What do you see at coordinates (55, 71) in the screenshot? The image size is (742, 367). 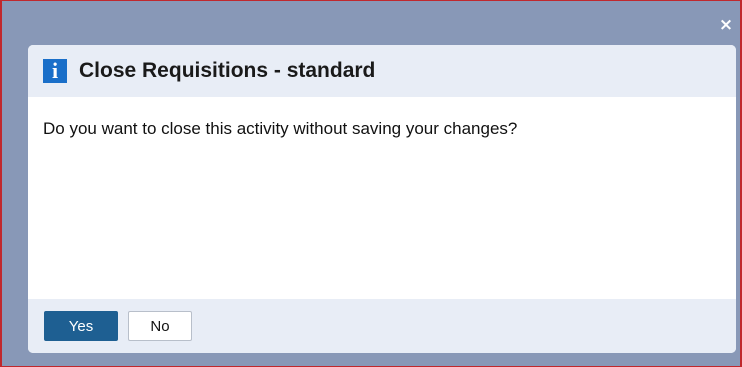 I see `info-icon: i` at bounding box center [55, 71].